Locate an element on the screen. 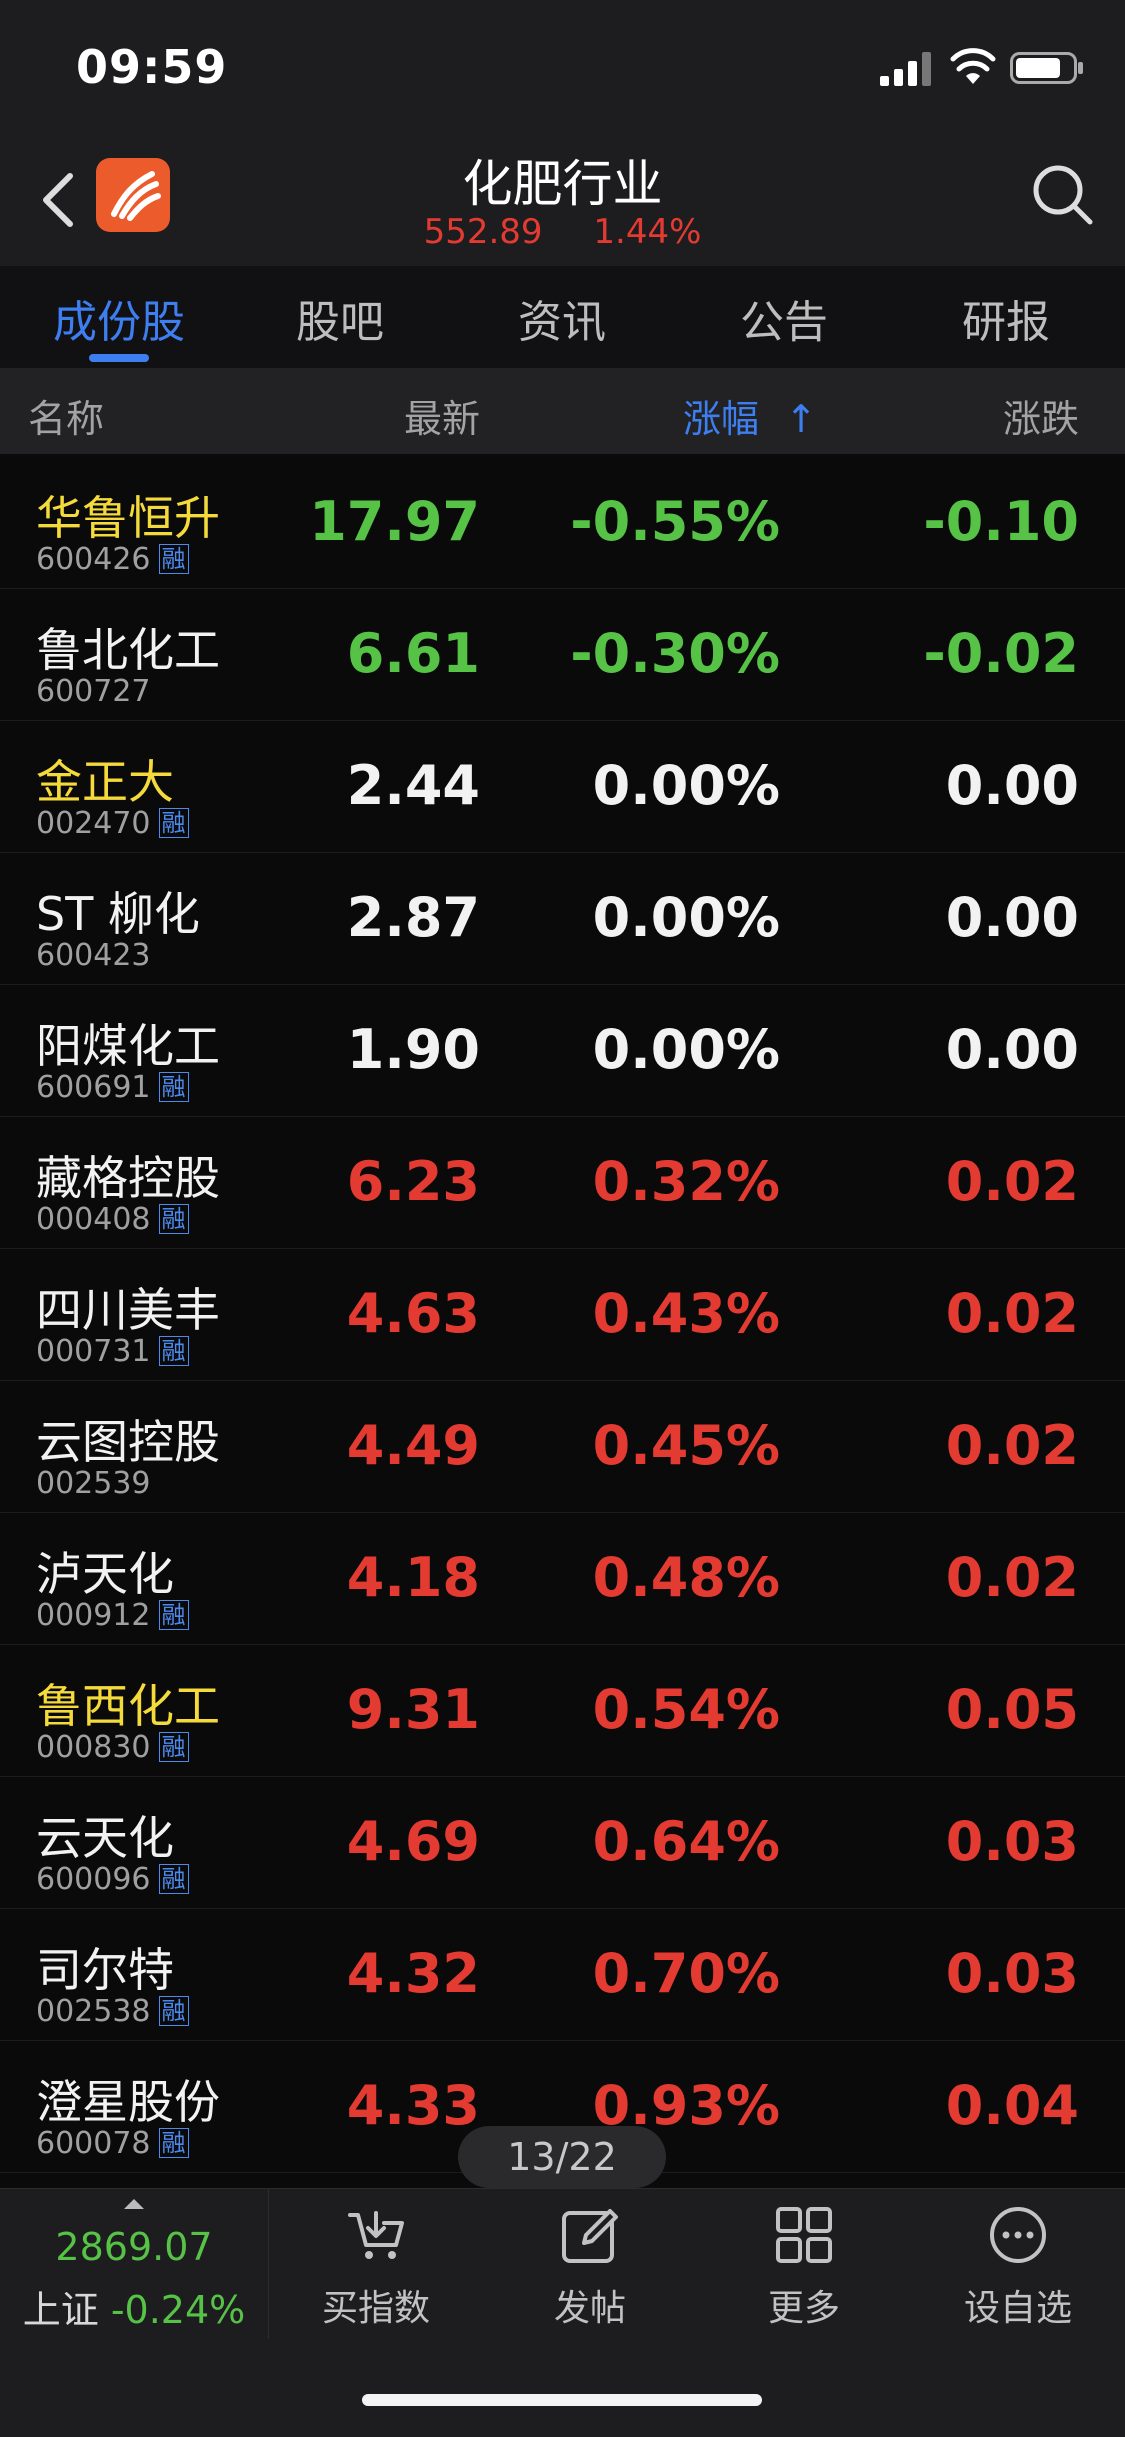 Image resolution: width=1125 pixels, height=2437 pixels. stock-code: 600727 is located at coordinates (93, 691).